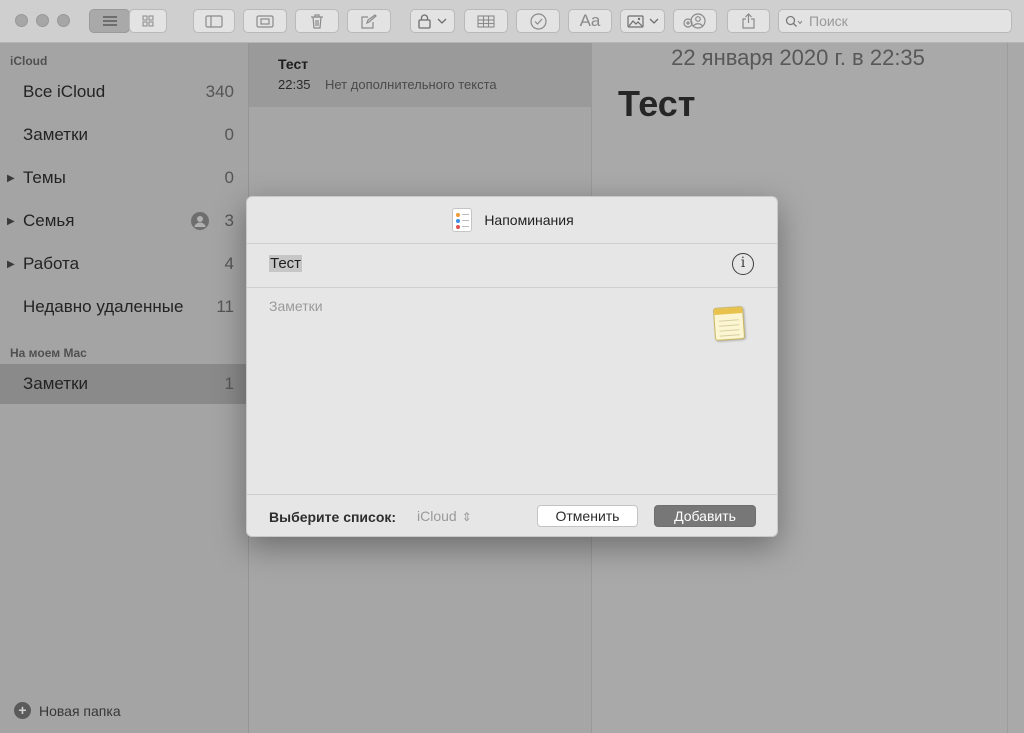  I want to click on sidebar-item-notes-mac: Заметки 1, so click(124, 384).